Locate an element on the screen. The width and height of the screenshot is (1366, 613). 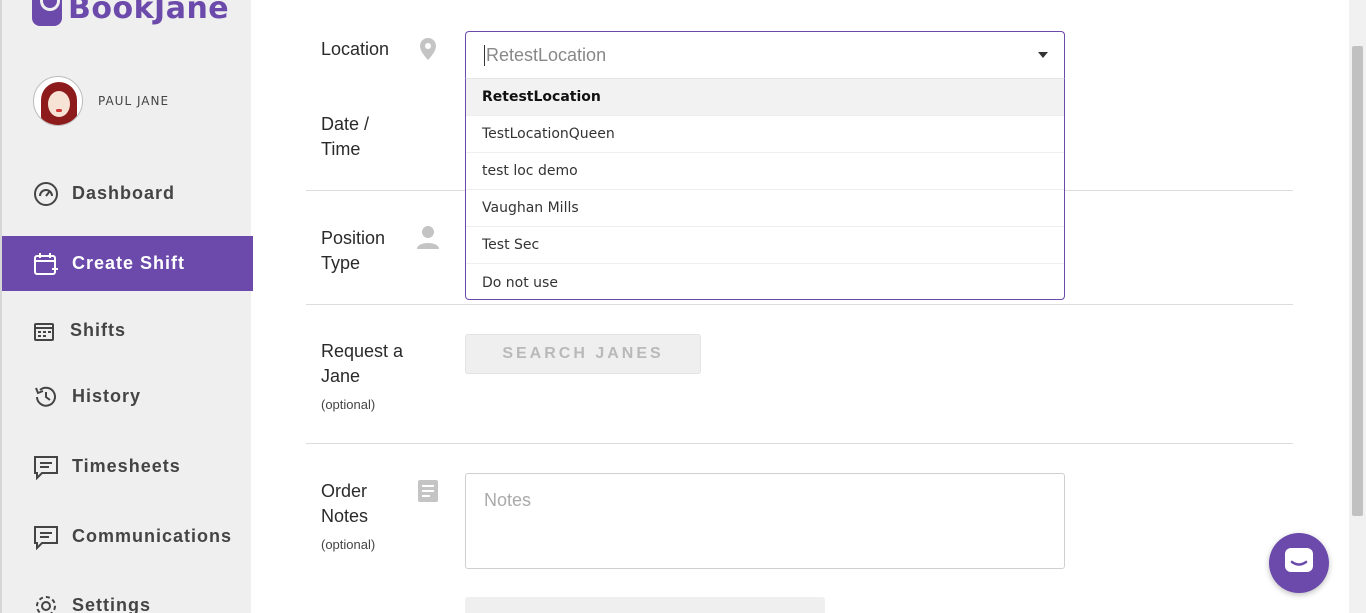
datetime-label: Date / Time is located at coordinates (345, 137).